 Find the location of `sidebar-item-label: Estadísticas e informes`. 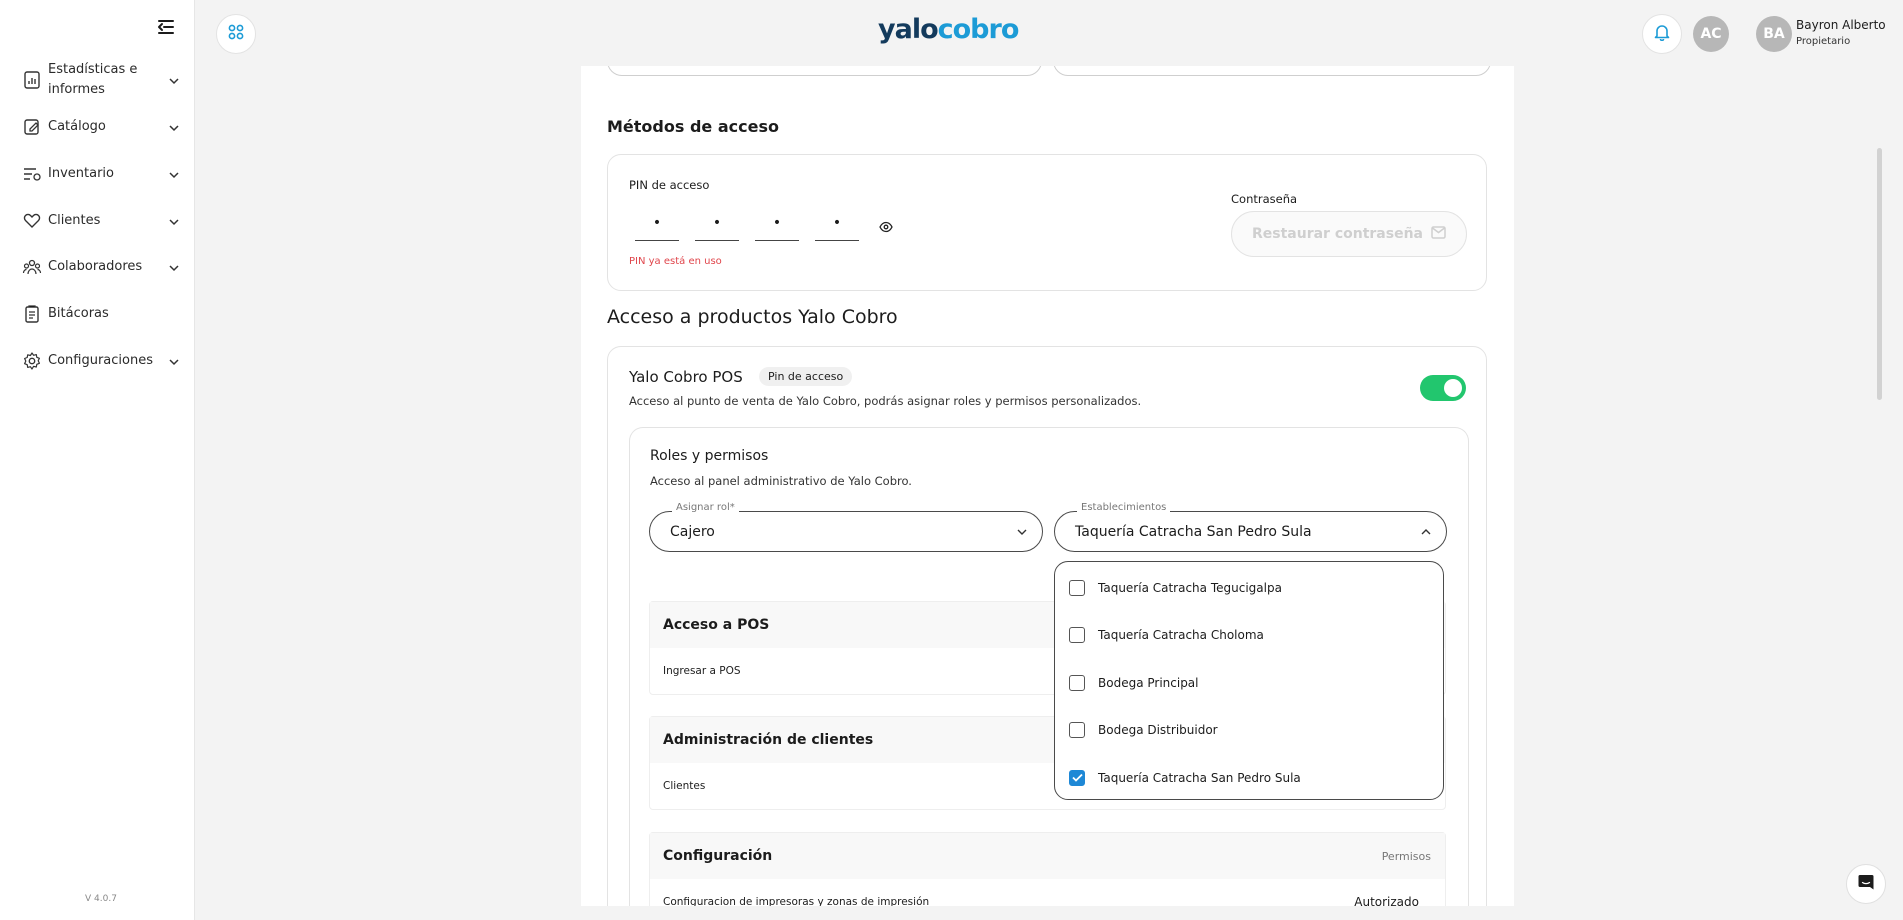

sidebar-item-label: Estadísticas e informes is located at coordinates (93, 79).